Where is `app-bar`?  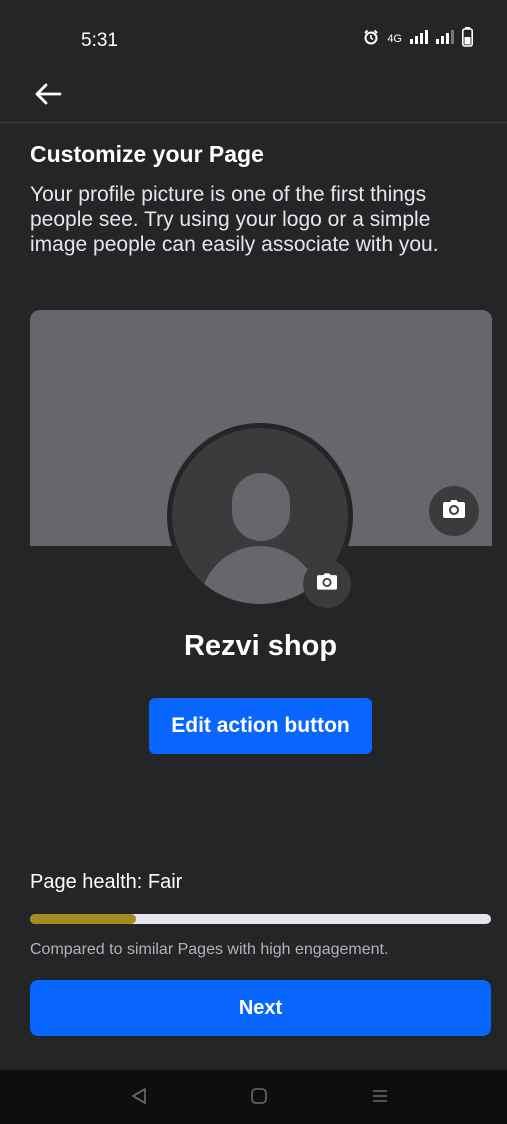
app-bar is located at coordinates (253, 96).